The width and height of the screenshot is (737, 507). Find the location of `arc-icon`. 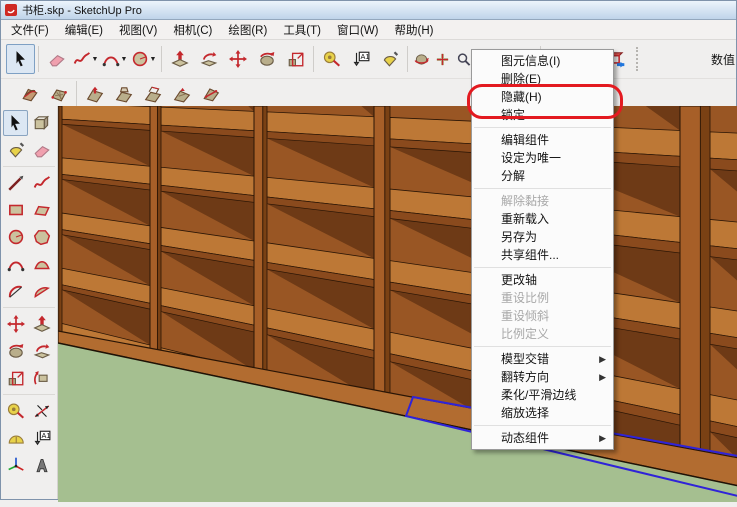

arc-icon is located at coordinates (16, 264).